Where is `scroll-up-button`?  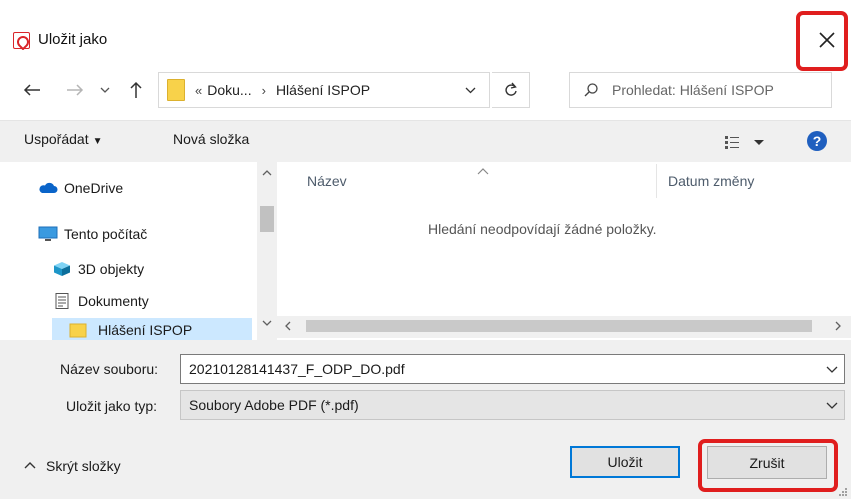 scroll-up-button is located at coordinates (267, 173).